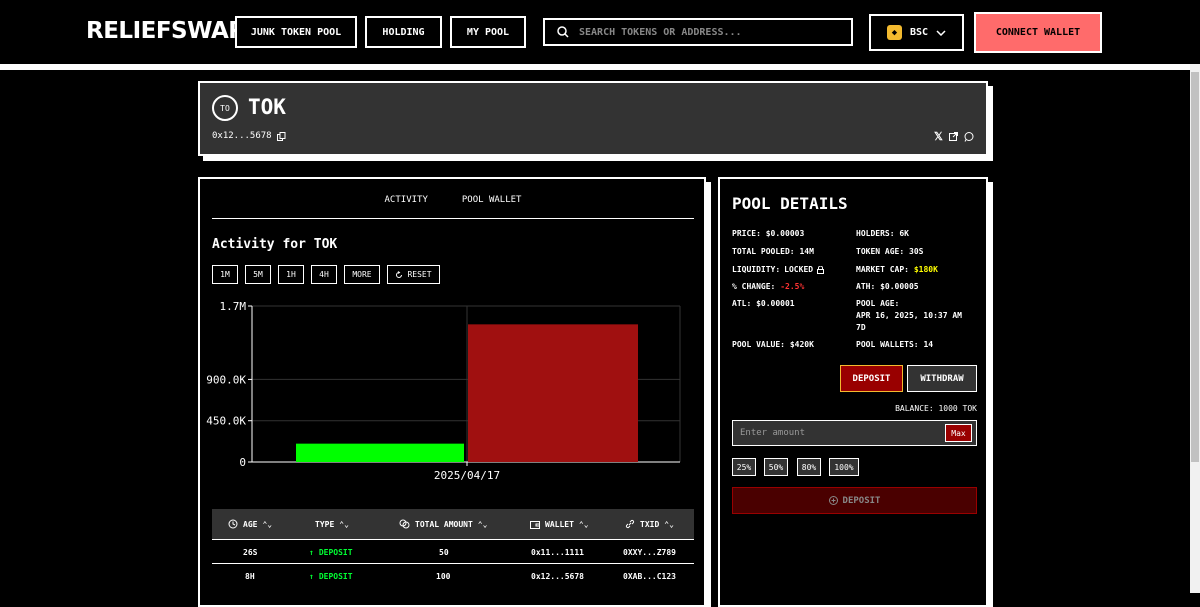  I want to click on max-button: Max, so click(958, 433).